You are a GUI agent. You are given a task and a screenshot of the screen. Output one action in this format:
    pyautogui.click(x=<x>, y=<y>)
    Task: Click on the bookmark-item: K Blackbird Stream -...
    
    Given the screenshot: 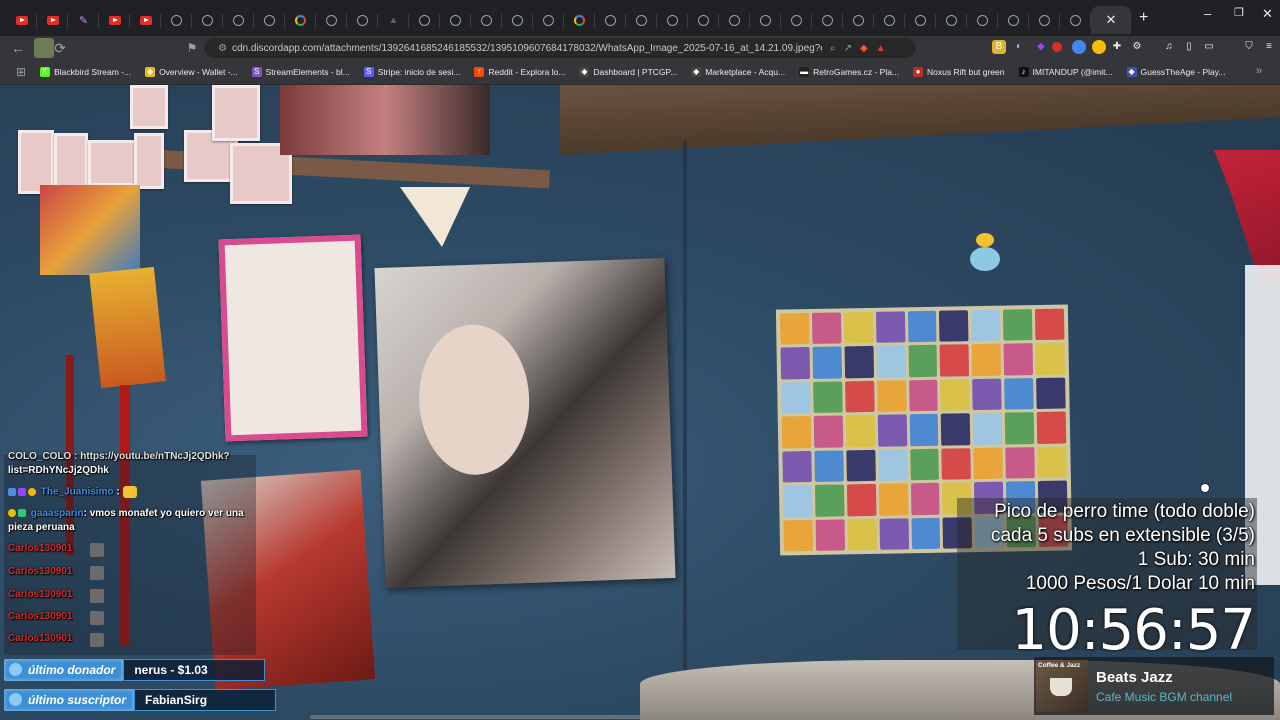 What is the action you would take?
    pyautogui.click(x=85, y=72)
    